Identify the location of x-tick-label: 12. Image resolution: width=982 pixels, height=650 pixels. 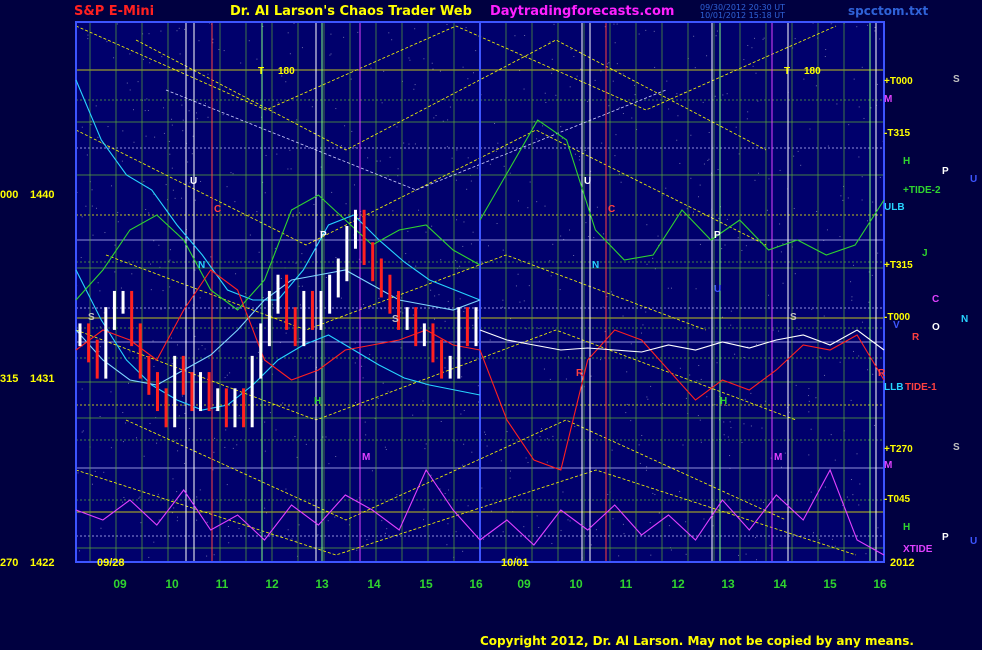
(272, 584).